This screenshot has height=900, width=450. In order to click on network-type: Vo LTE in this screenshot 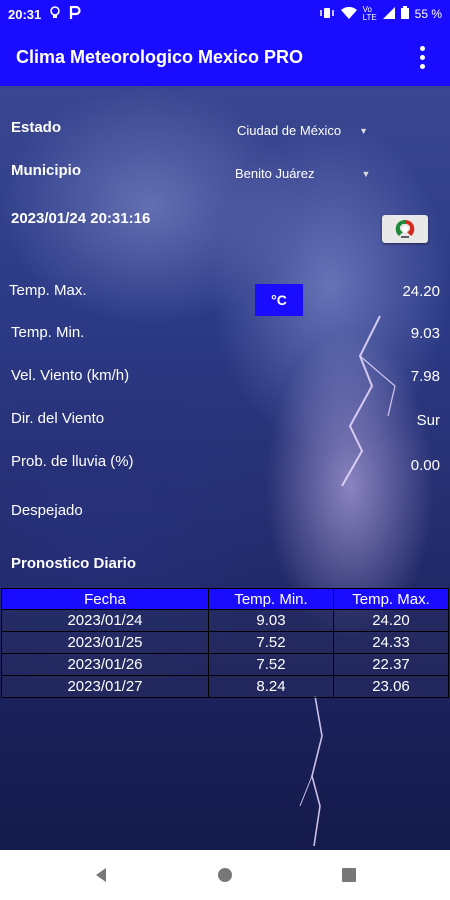, I will do `click(369, 13)`.